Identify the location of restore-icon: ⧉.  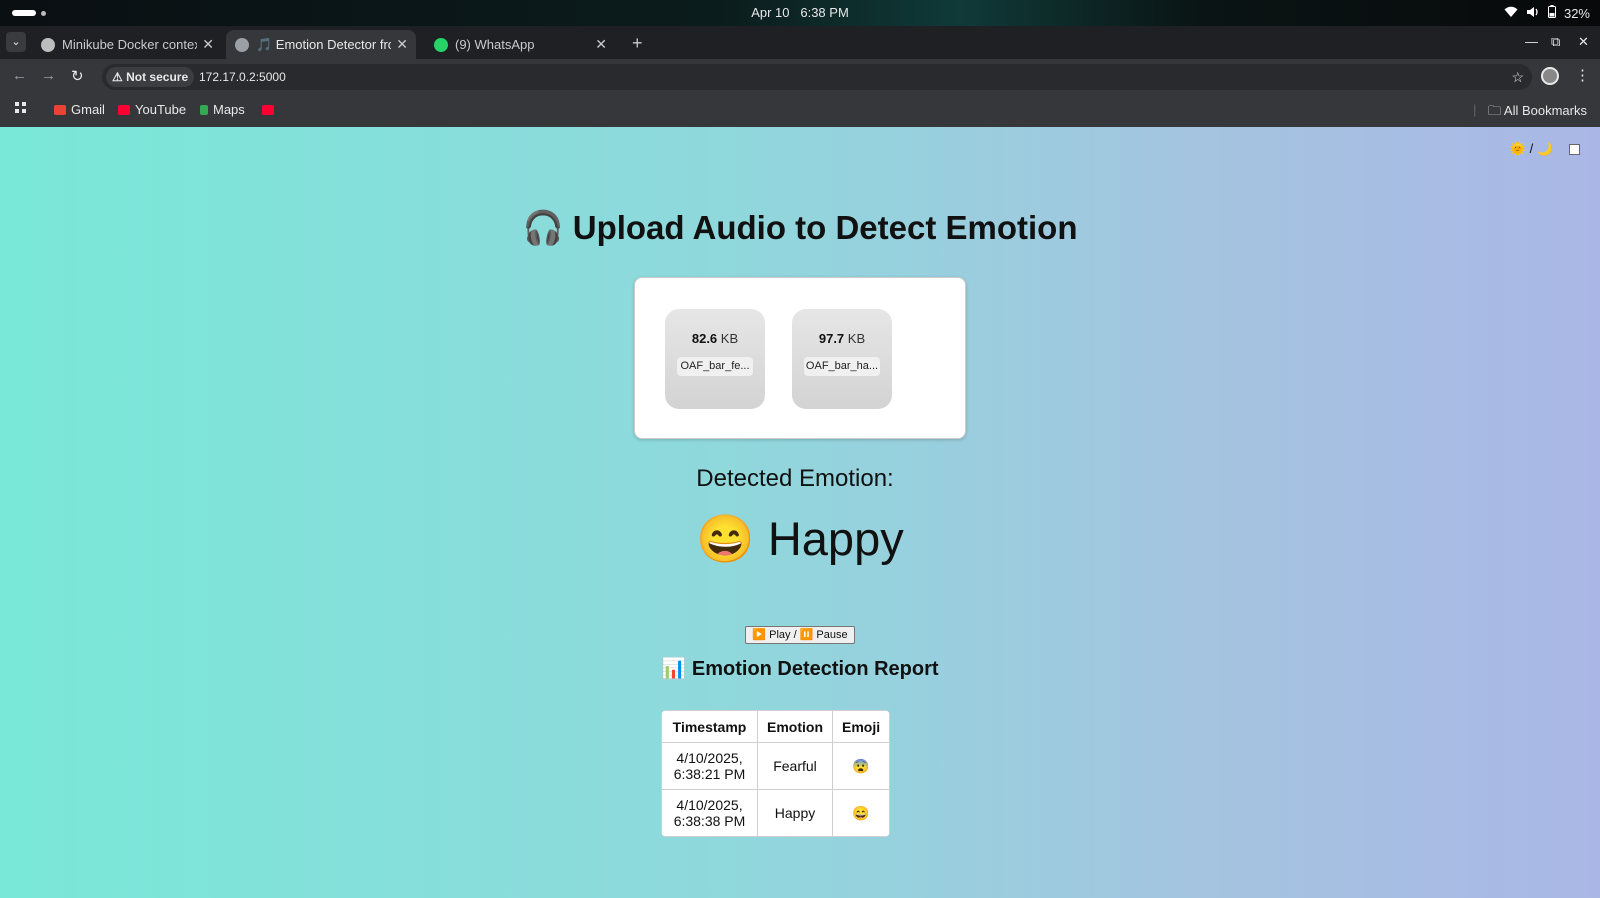
(1555, 42).